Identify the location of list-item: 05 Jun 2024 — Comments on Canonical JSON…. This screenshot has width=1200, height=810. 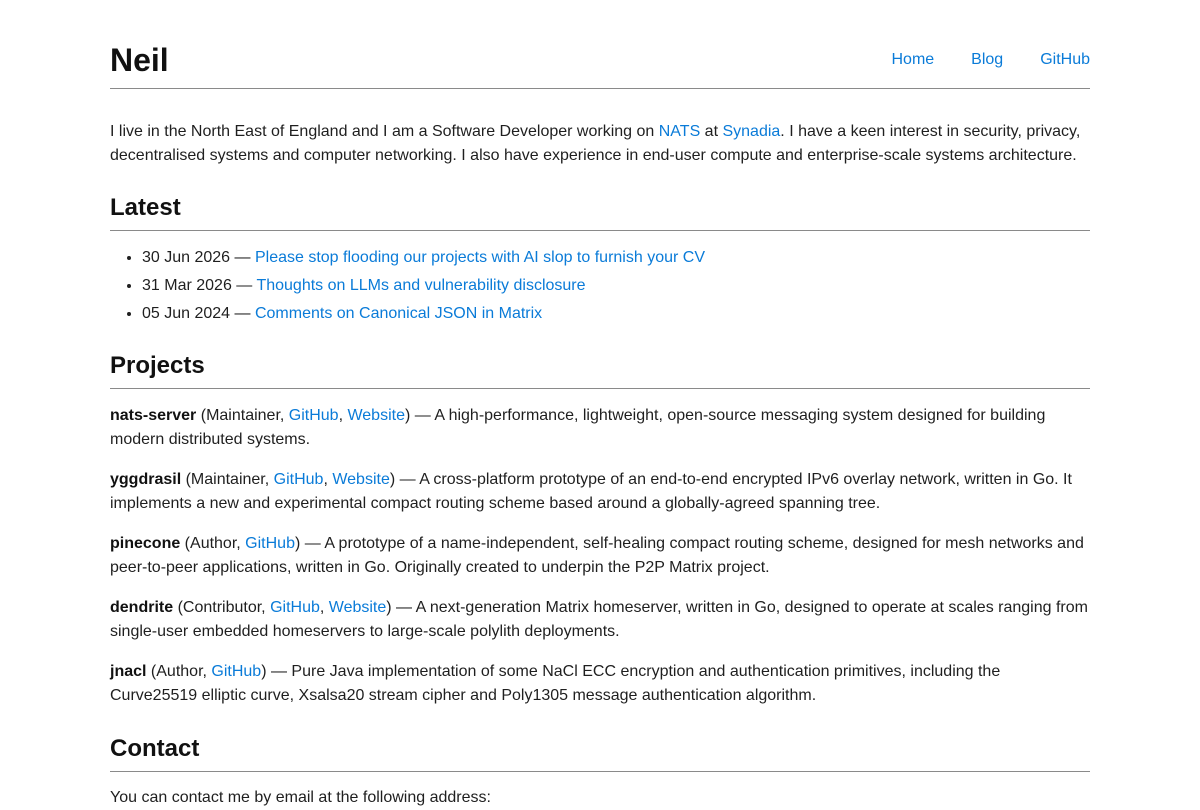
(616, 314).